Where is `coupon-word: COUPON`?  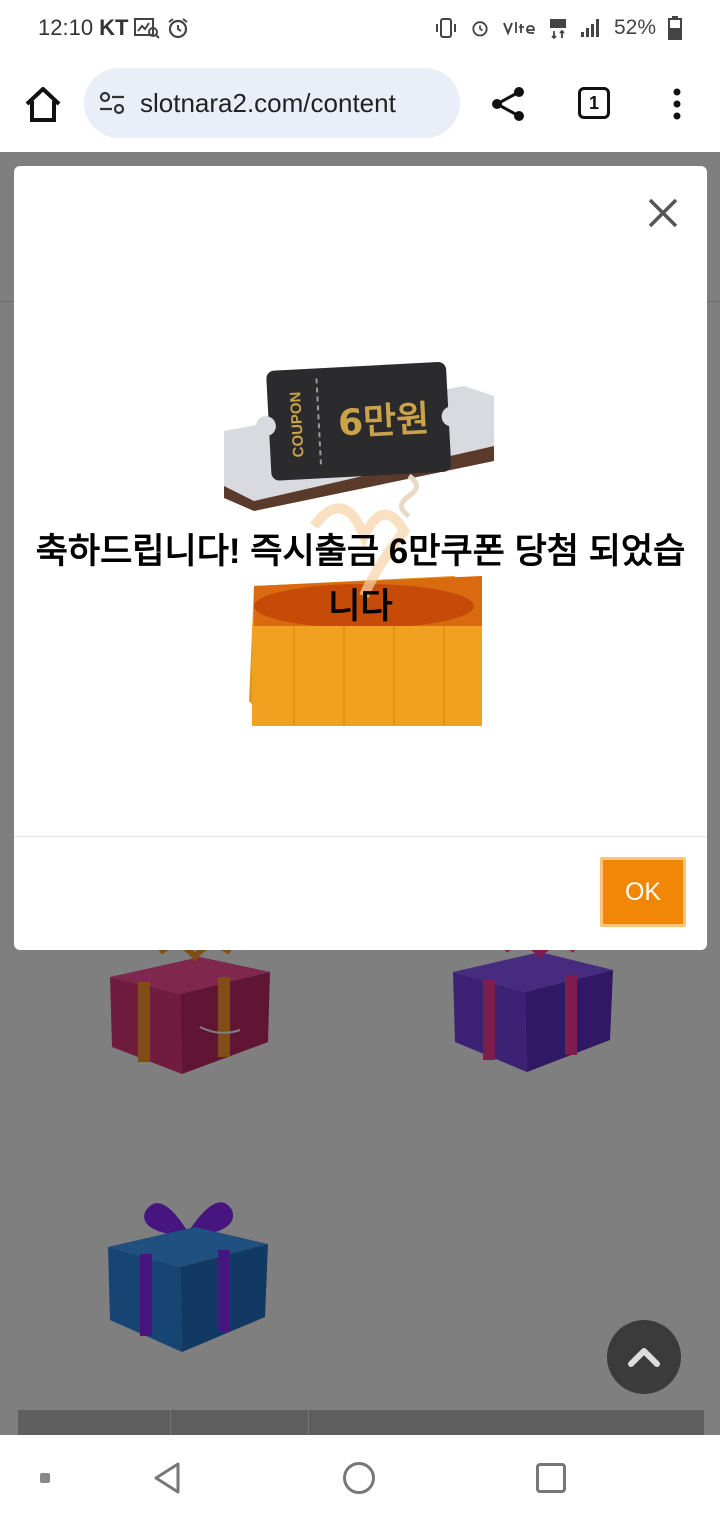 coupon-word: COUPON is located at coordinates (297, 424).